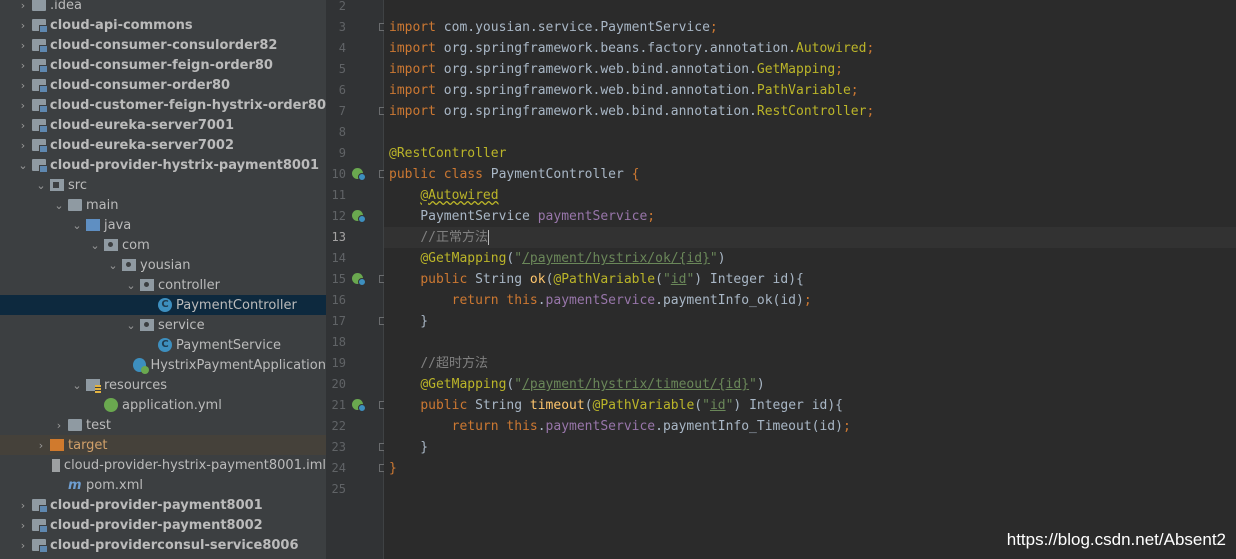 The image size is (1236, 559). What do you see at coordinates (163, 425) in the screenshot?
I see `tree-item: › test` at bounding box center [163, 425].